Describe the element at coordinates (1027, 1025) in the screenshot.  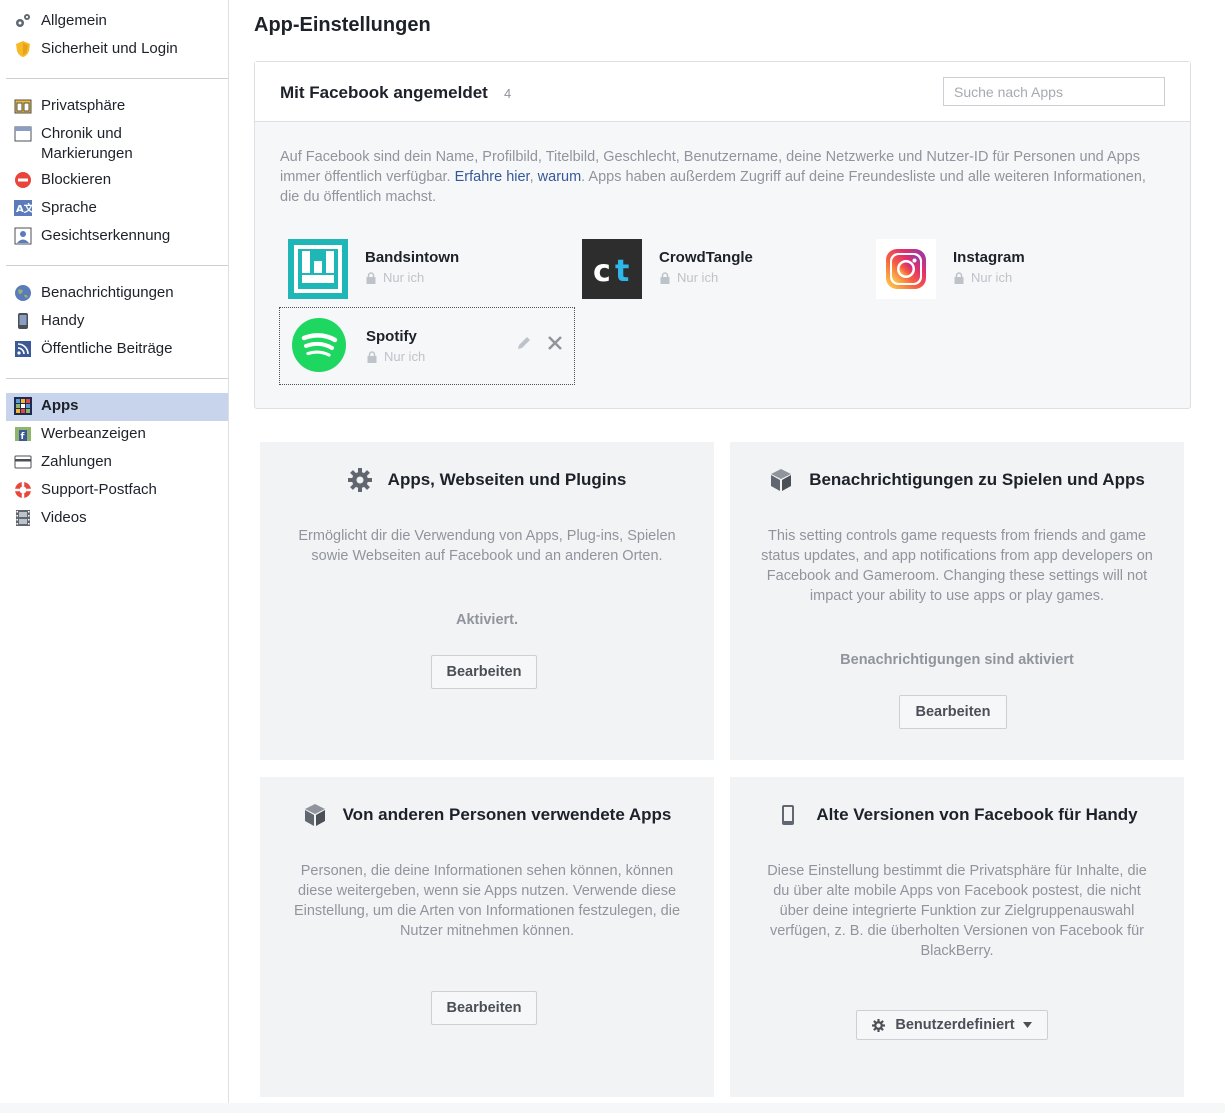
I see `caret-down-icon` at that location.